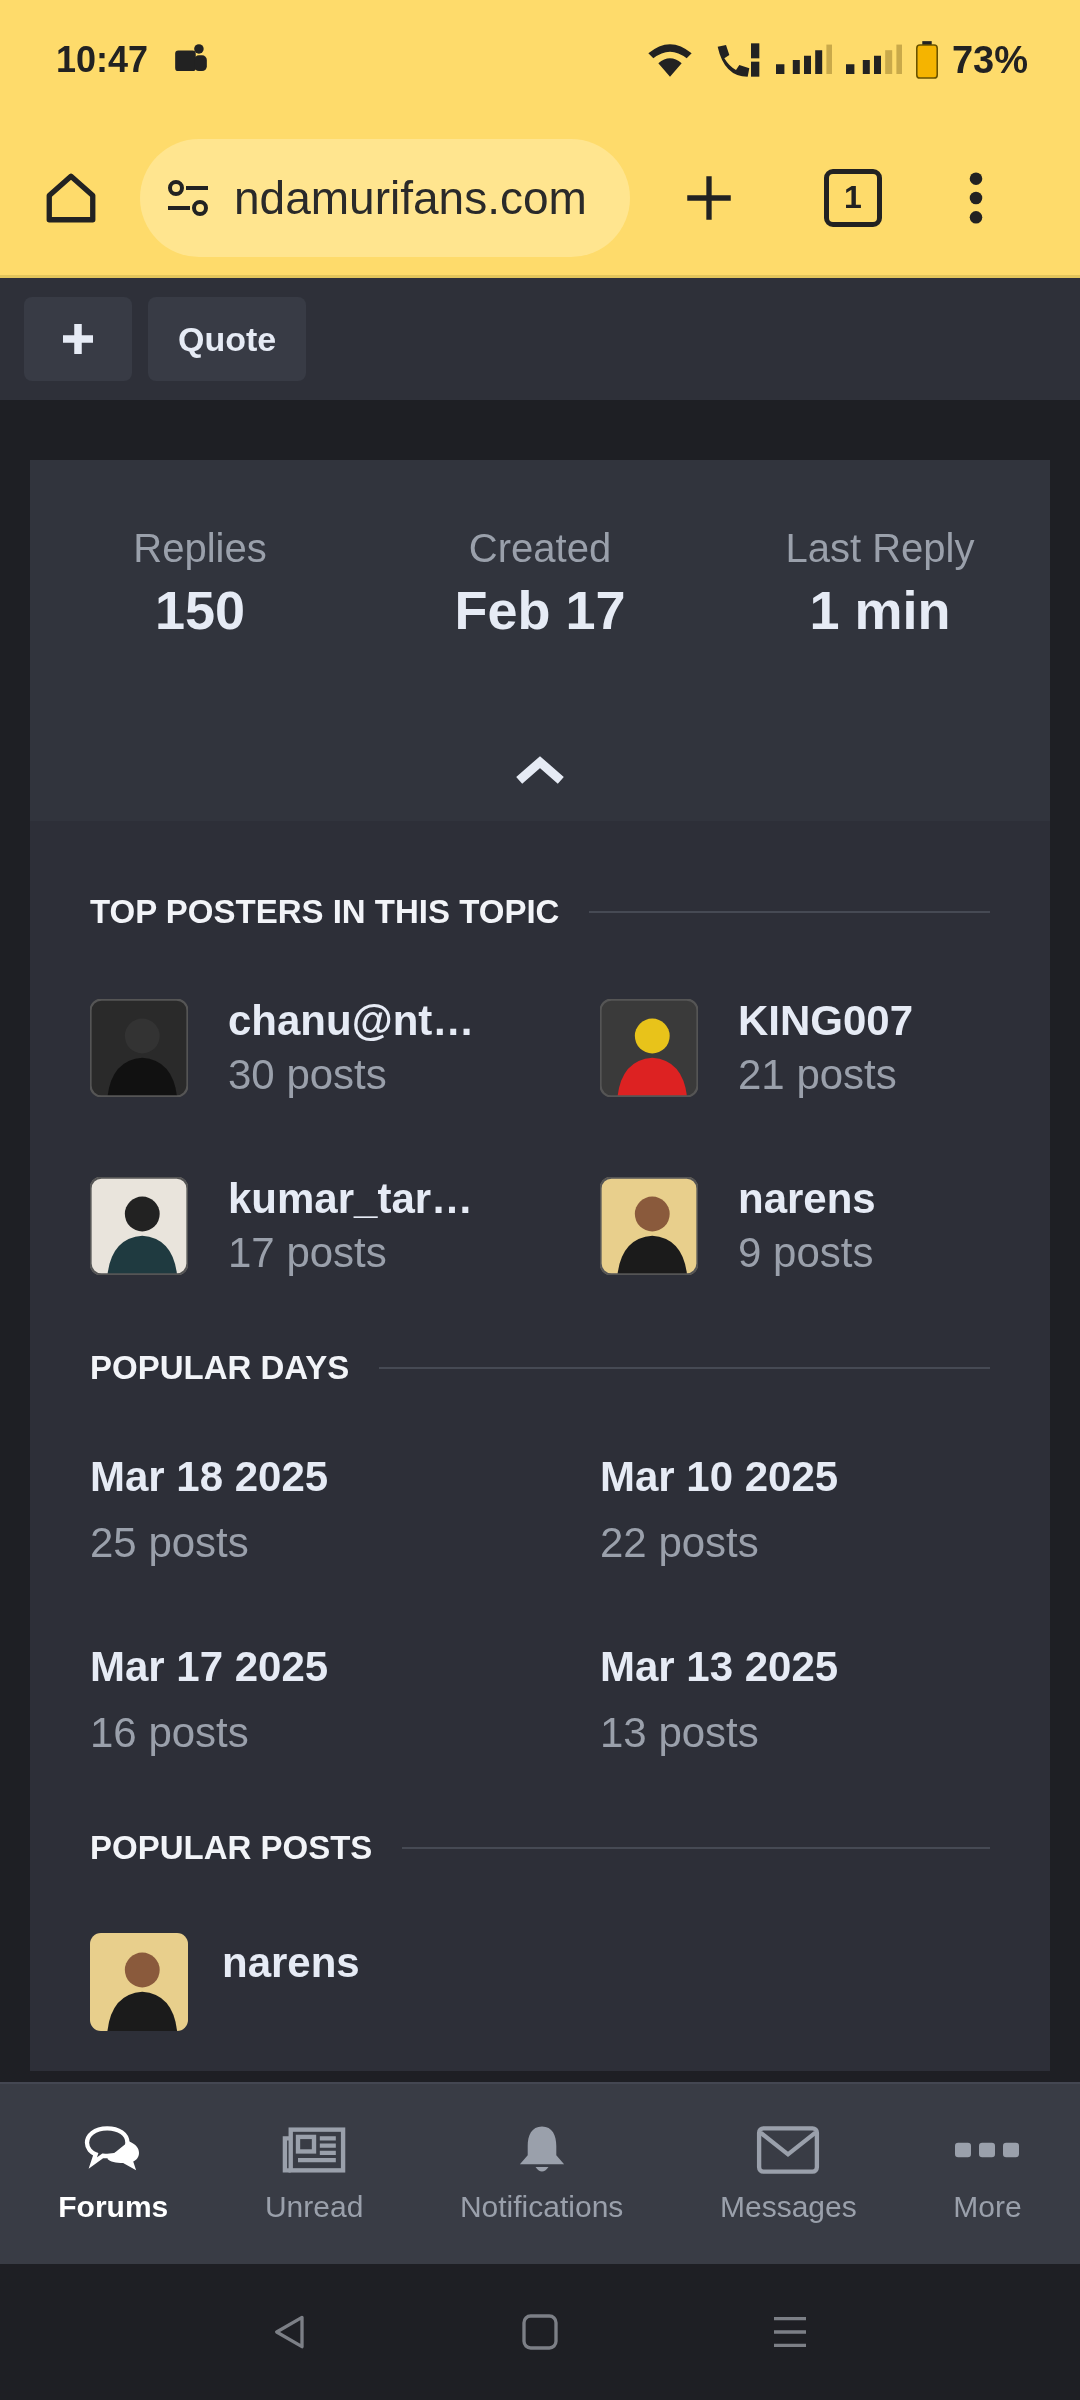 This screenshot has width=1080, height=2400. I want to click on add-button, so click(78, 339).